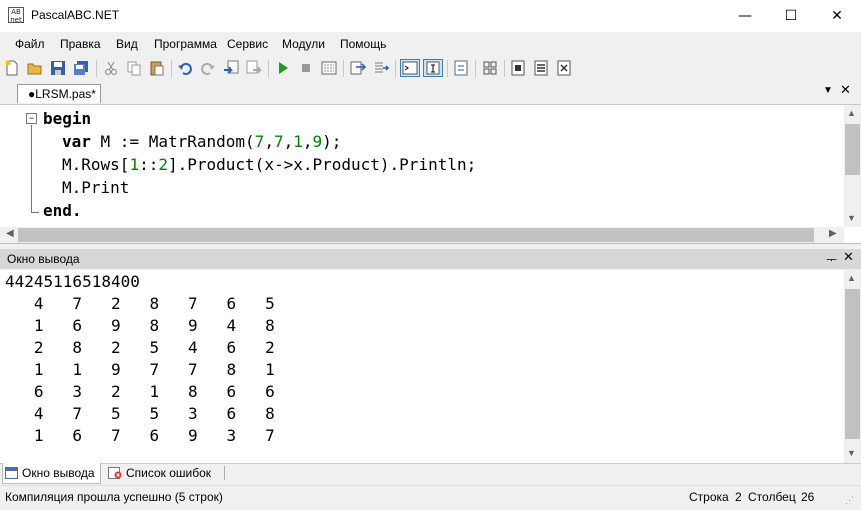 Image resolution: width=861 pixels, height=510 pixels. Describe the element at coordinates (35, 68) in the screenshot. I see `open-icon` at that location.